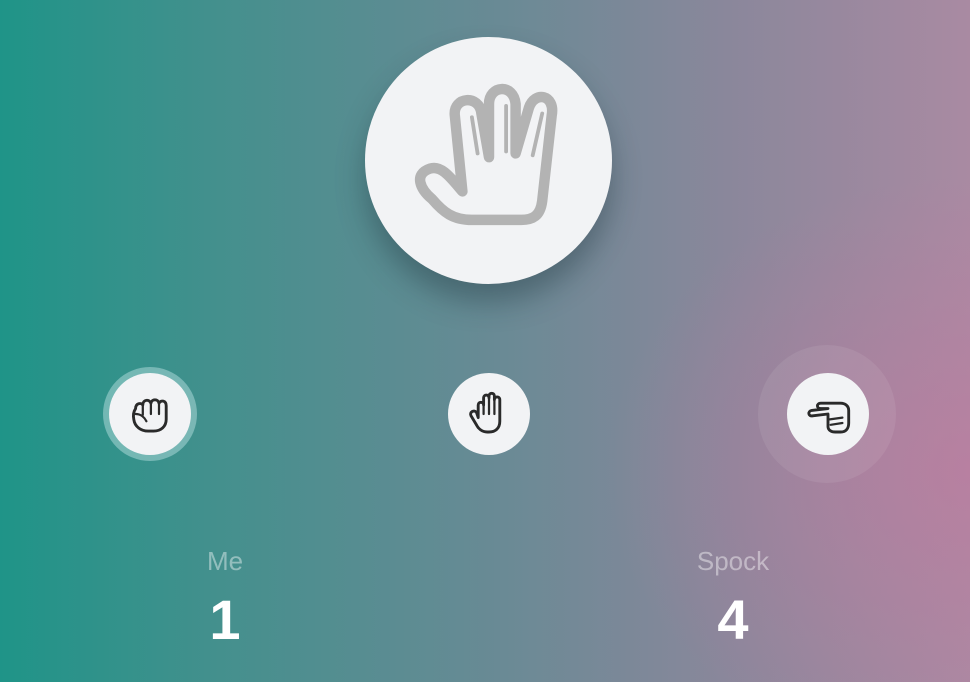 Image resolution: width=970 pixels, height=682 pixels. I want to click on rock-fist-icon, so click(150, 415).